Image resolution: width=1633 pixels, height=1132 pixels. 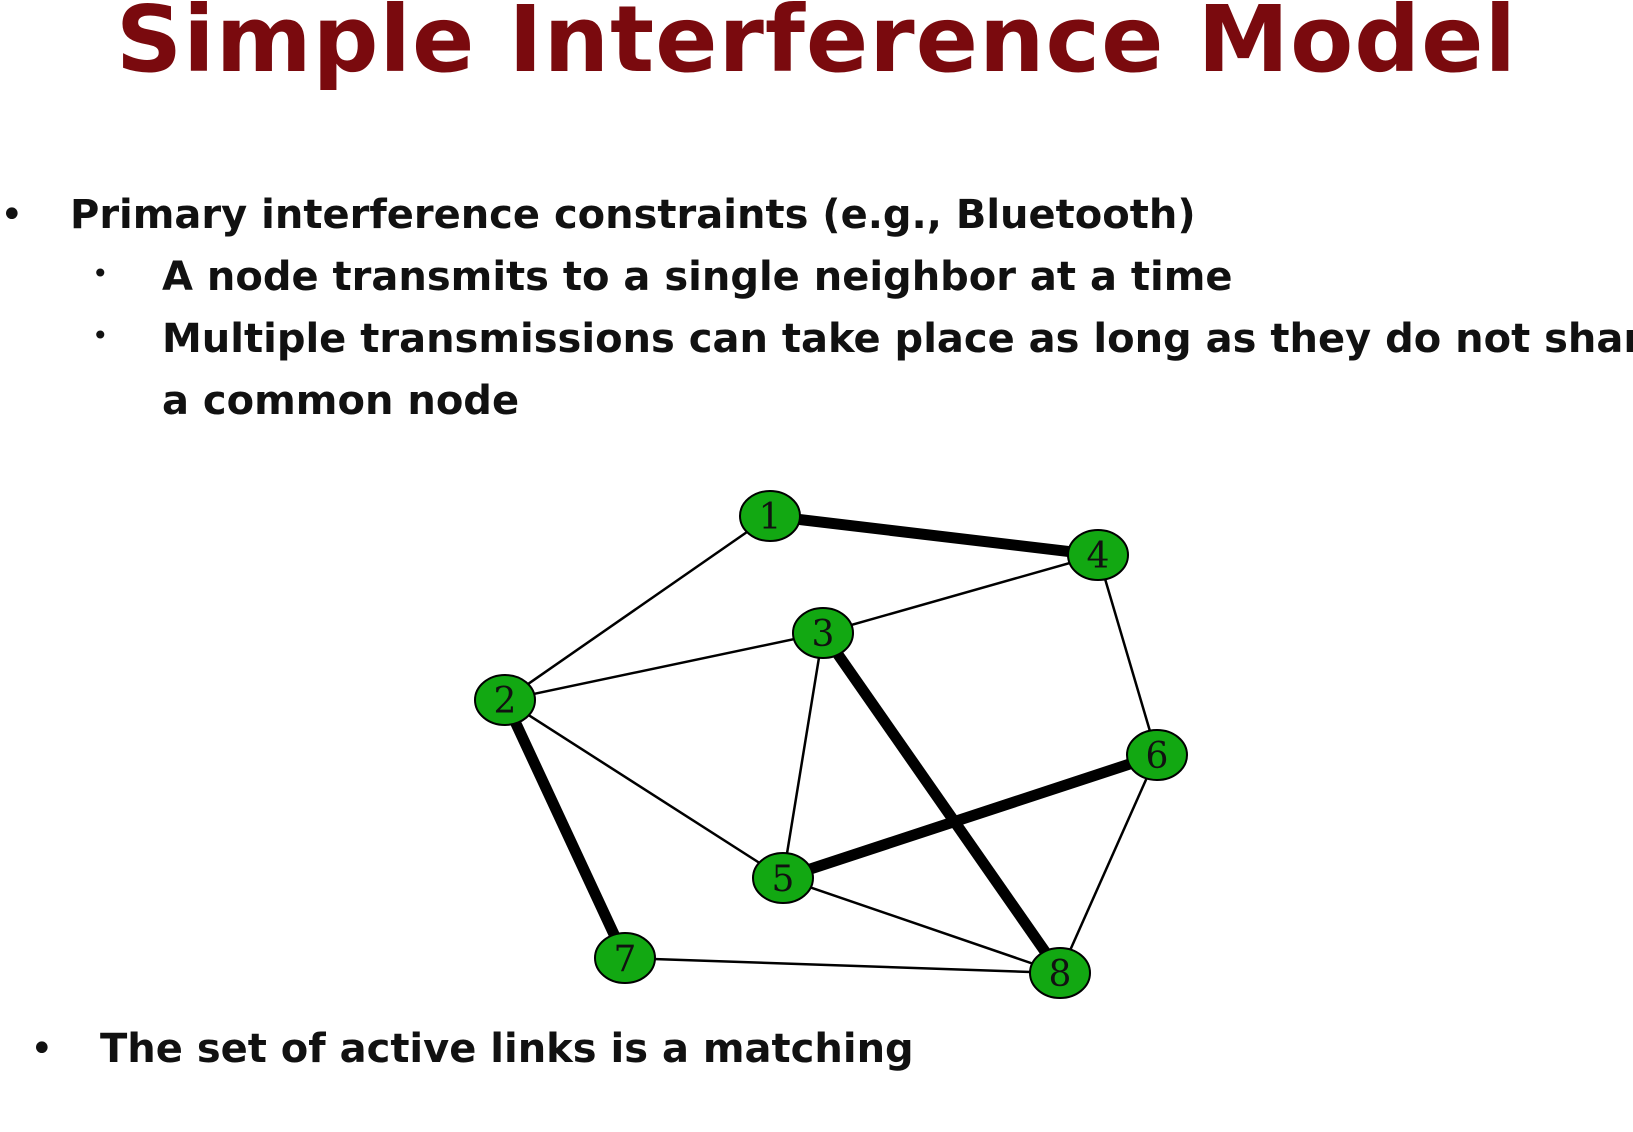 What do you see at coordinates (970, 816) in the screenshot?
I see `edge-5-6-active` at bounding box center [970, 816].